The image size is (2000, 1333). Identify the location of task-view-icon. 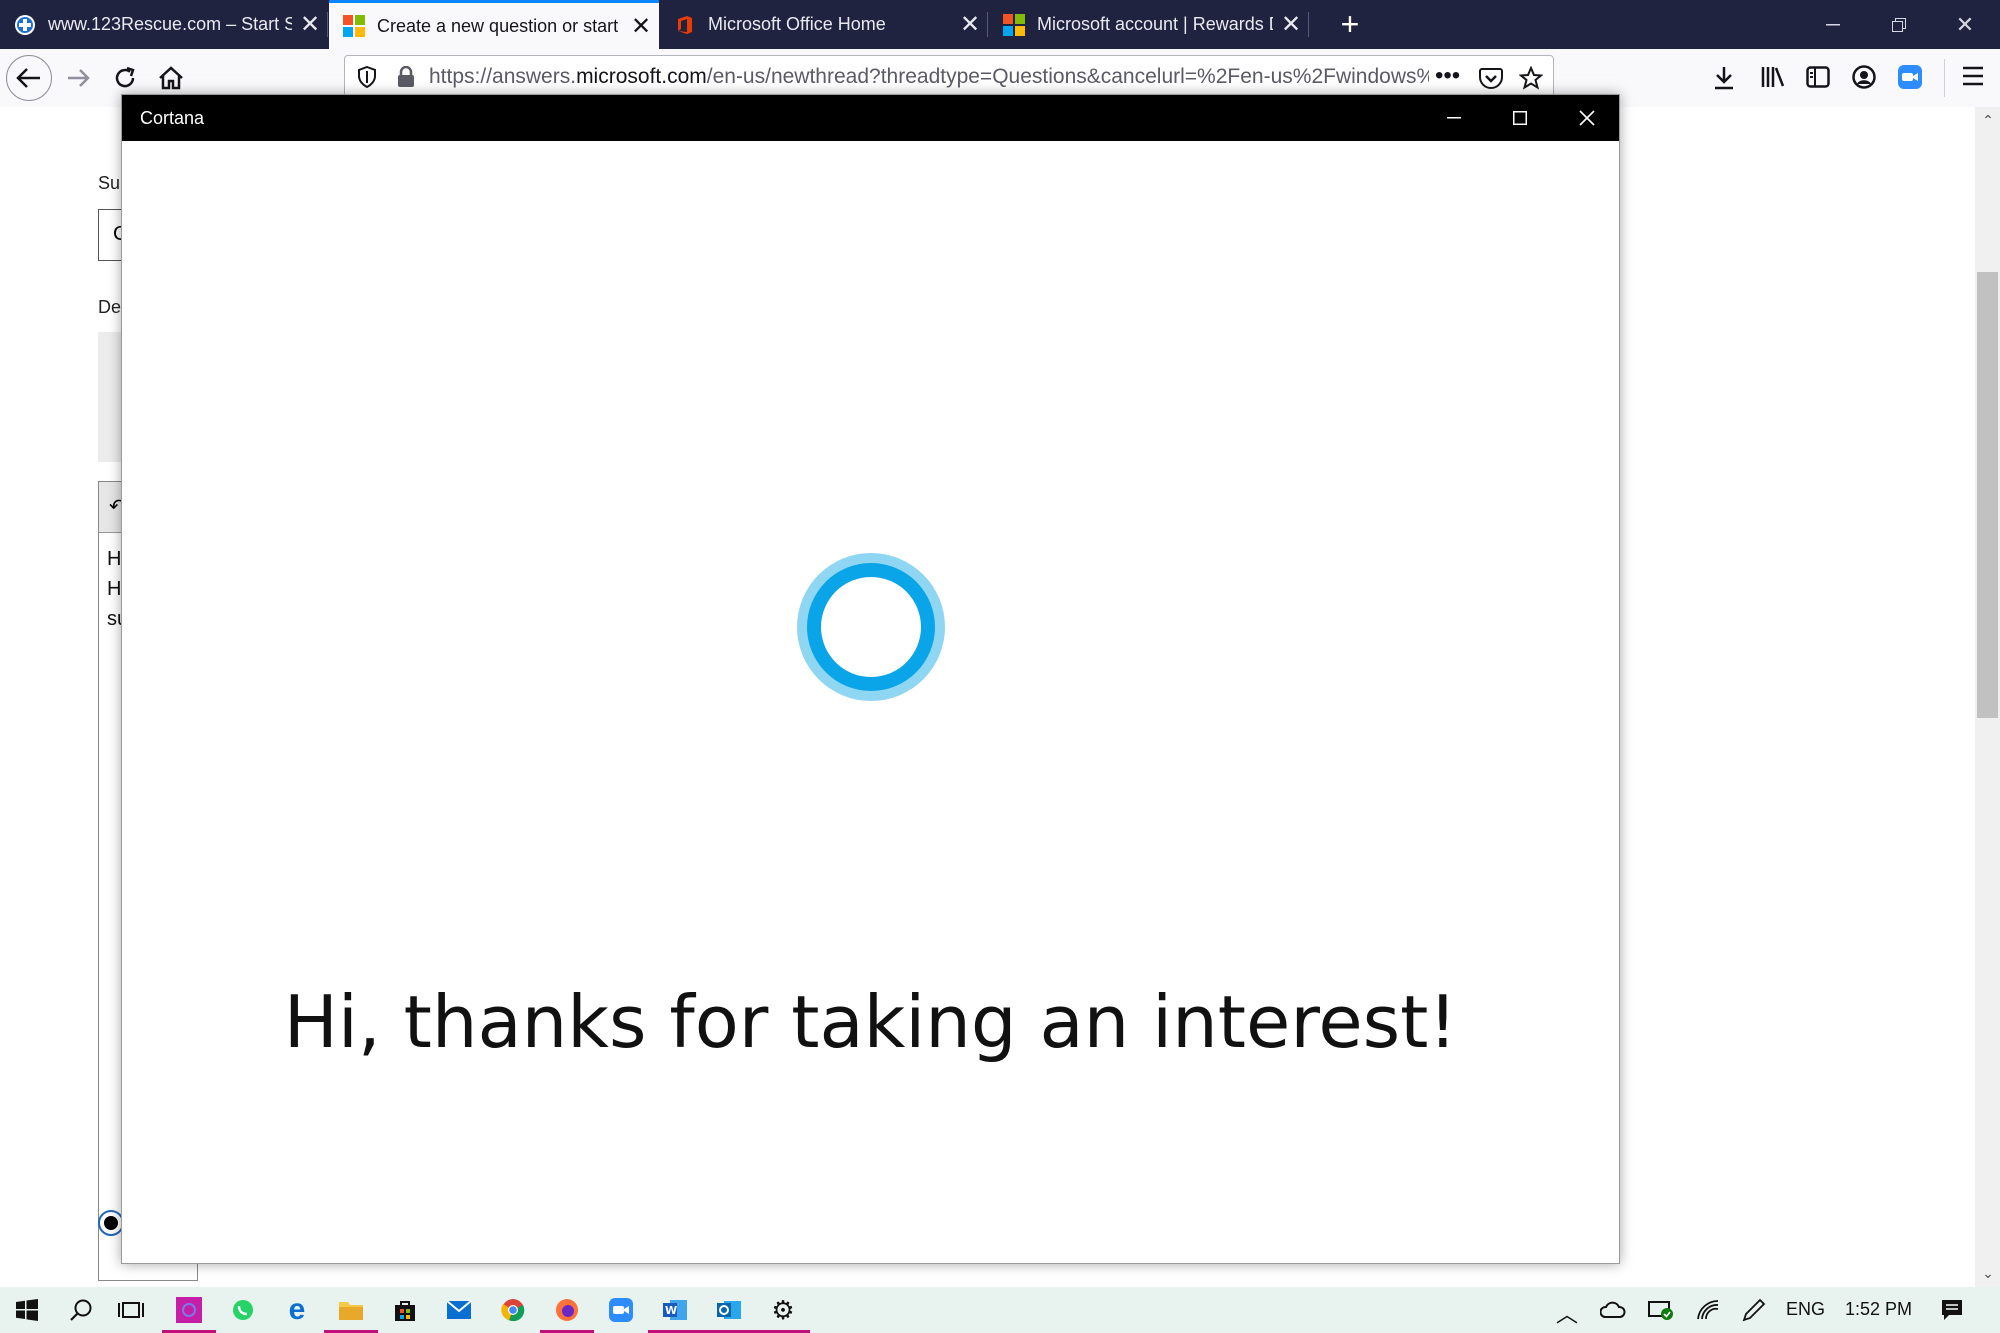
(131, 1310).